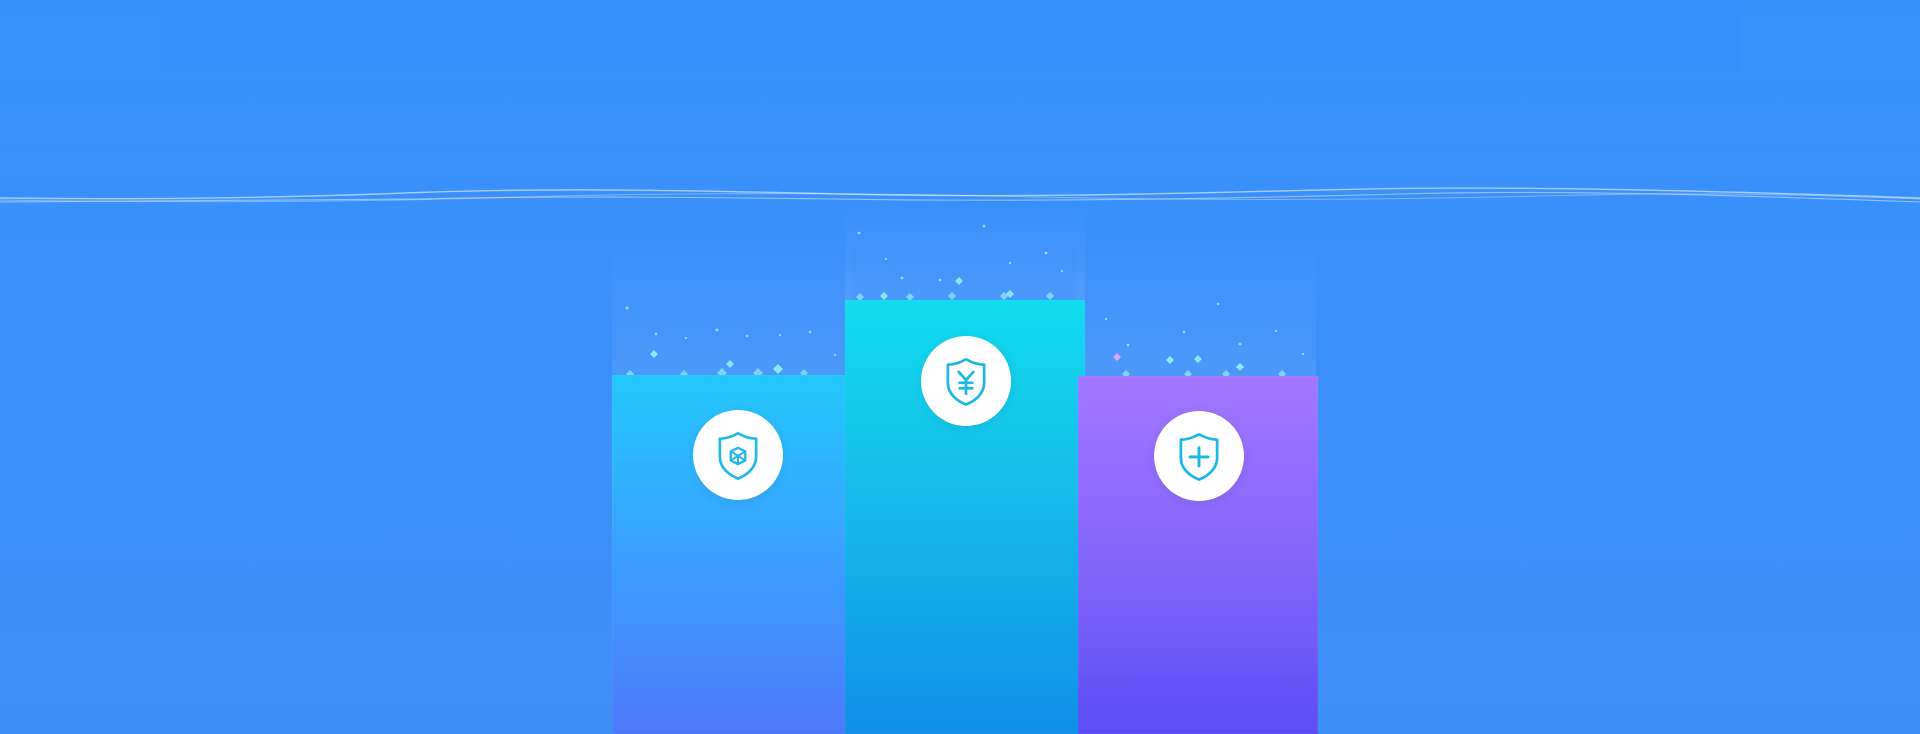  I want to click on shield-yen-icon, so click(966, 381).